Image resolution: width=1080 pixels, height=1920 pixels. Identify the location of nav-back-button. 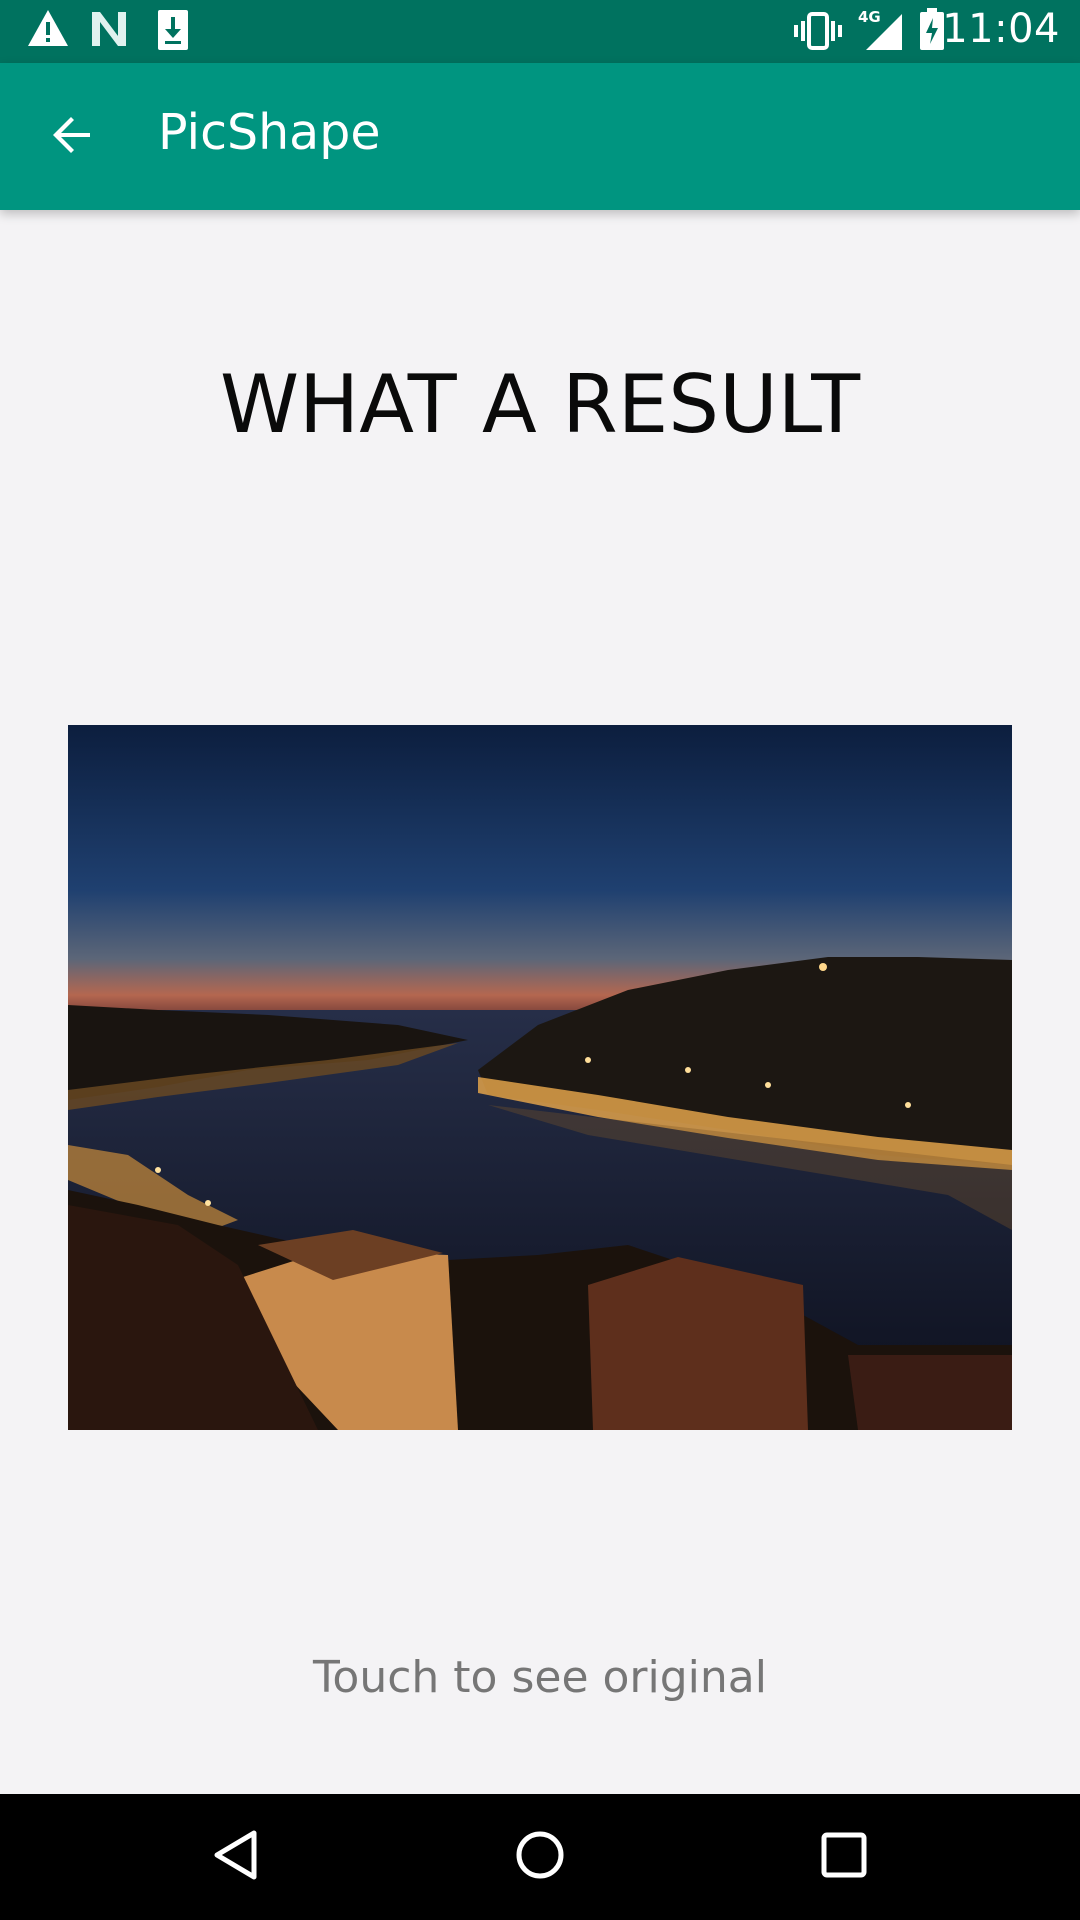
(236, 1857).